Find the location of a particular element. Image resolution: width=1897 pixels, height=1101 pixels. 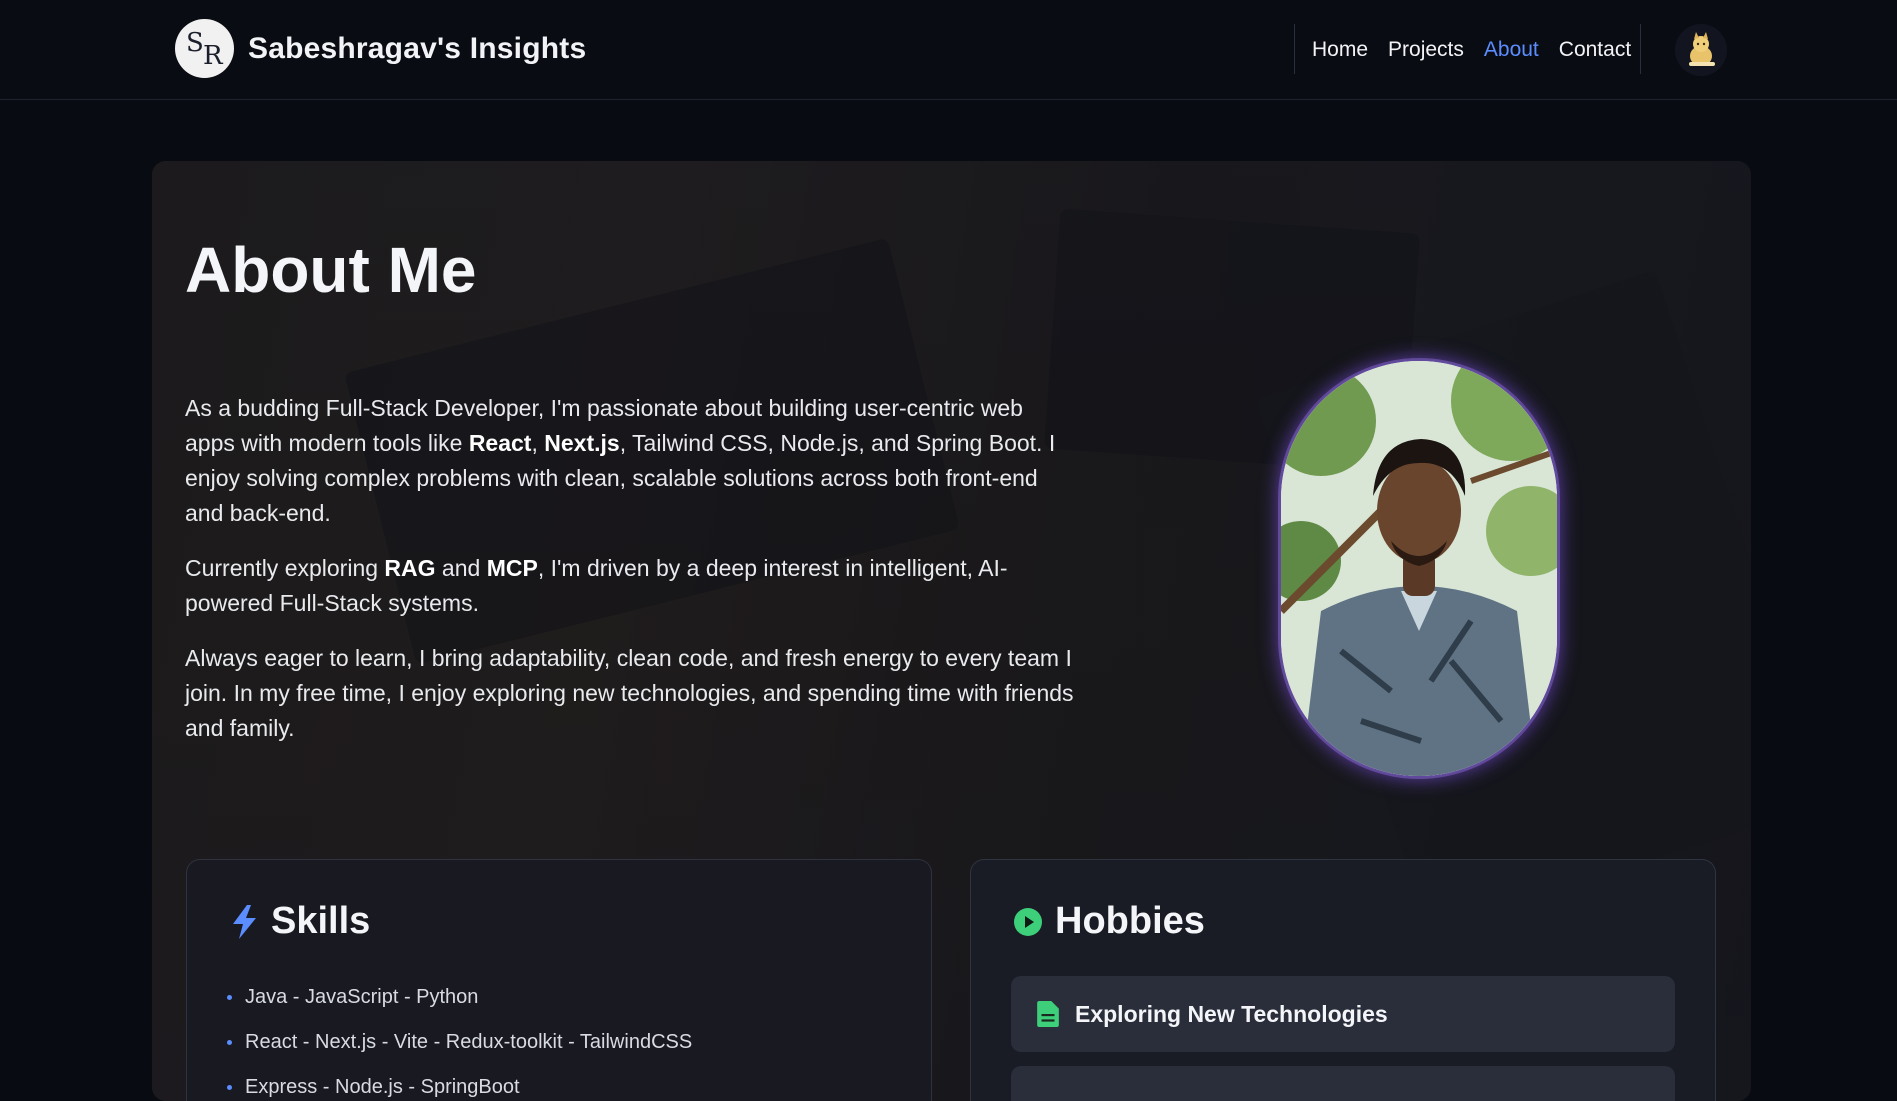

hobbies-header: Hobbies is located at coordinates (1109, 921).